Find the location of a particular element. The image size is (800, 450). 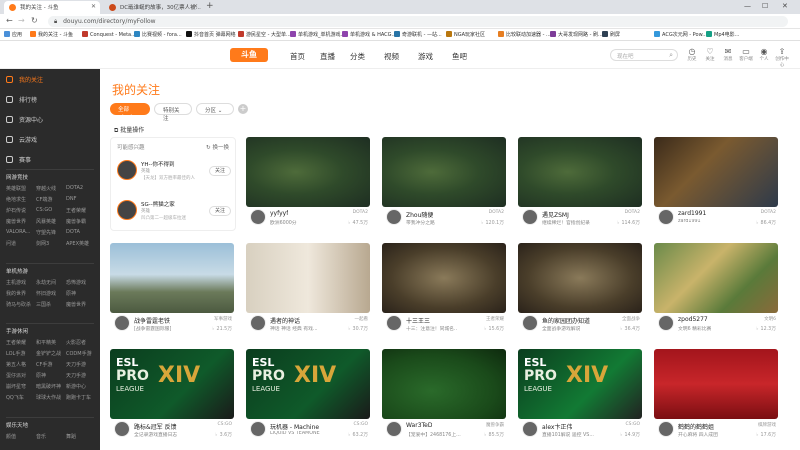

client-icon: ▭ 客户端 is located at coordinates (746, 54).